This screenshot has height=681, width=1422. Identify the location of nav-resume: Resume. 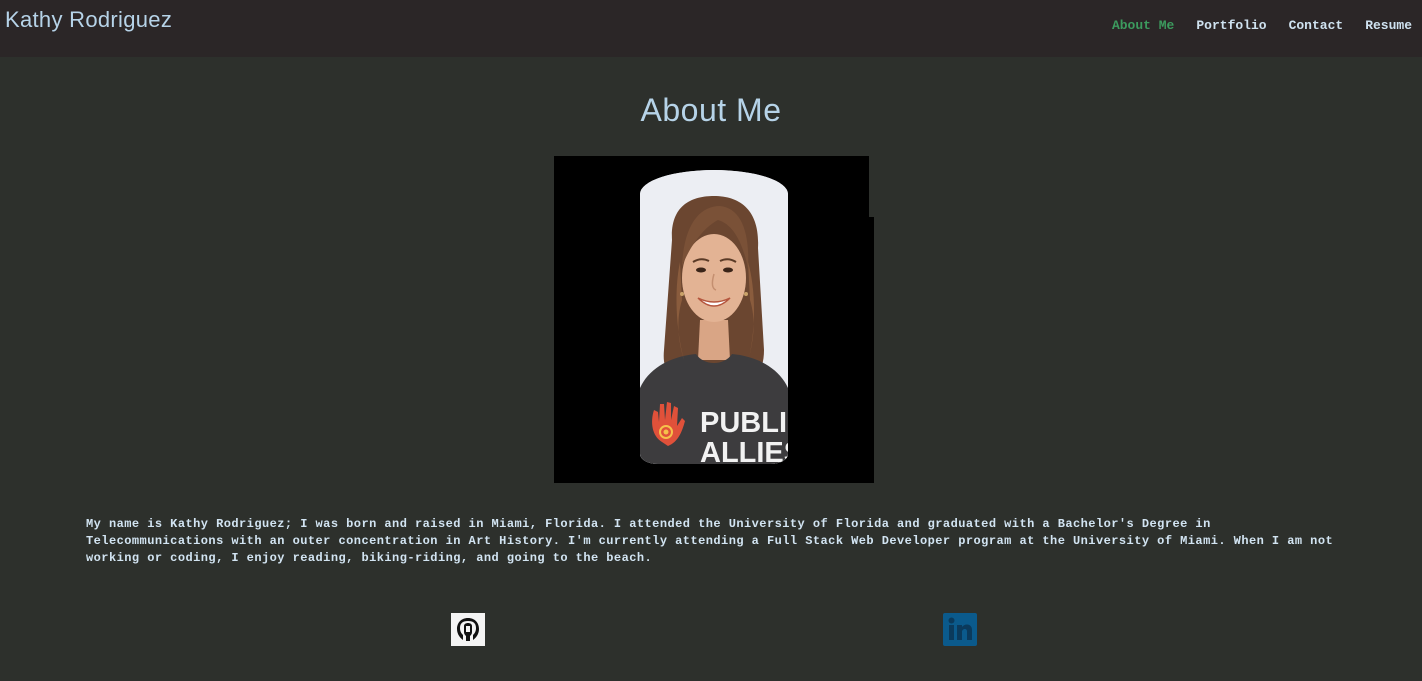
(1388, 25).